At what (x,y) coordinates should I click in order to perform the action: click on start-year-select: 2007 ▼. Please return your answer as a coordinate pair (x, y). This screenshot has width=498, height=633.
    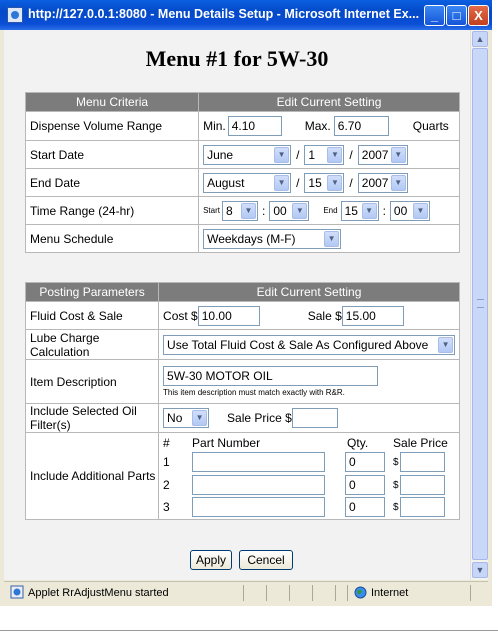
    Looking at the image, I should click on (382, 154).